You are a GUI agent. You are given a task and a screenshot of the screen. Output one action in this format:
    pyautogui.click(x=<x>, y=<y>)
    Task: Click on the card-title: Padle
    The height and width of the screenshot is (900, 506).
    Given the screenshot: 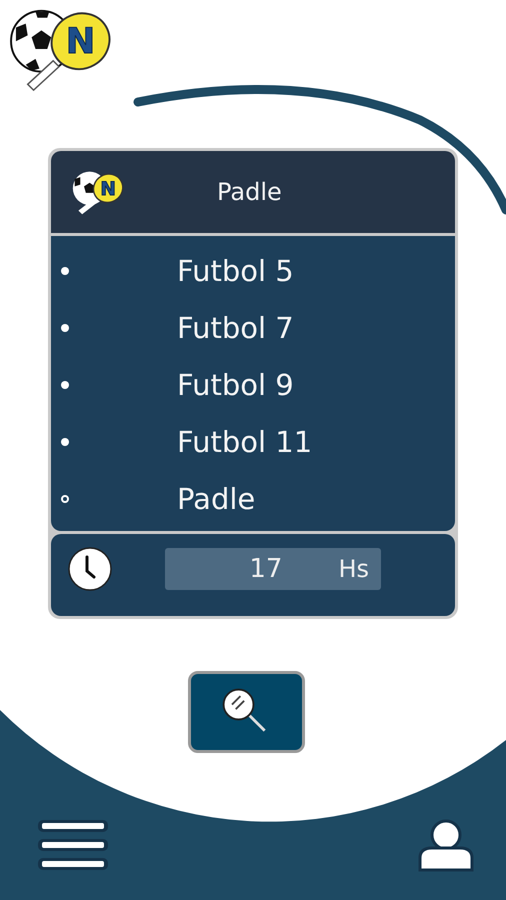 What is the action you would take?
    pyautogui.click(x=249, y=192)
    